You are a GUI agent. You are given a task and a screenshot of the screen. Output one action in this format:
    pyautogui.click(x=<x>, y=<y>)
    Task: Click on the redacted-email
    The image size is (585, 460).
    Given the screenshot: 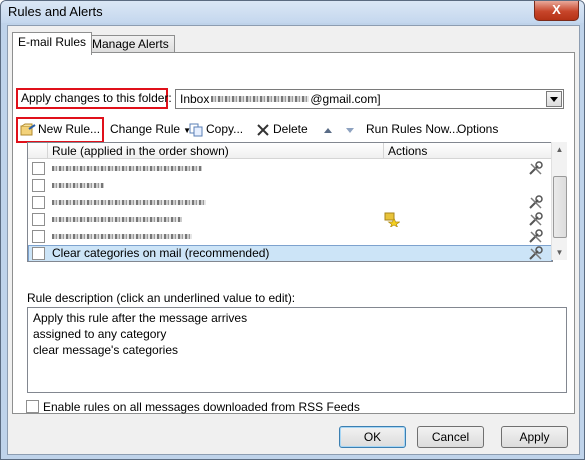 What is the action you would take?
    pyautogui.click(x=260, y=99)
    